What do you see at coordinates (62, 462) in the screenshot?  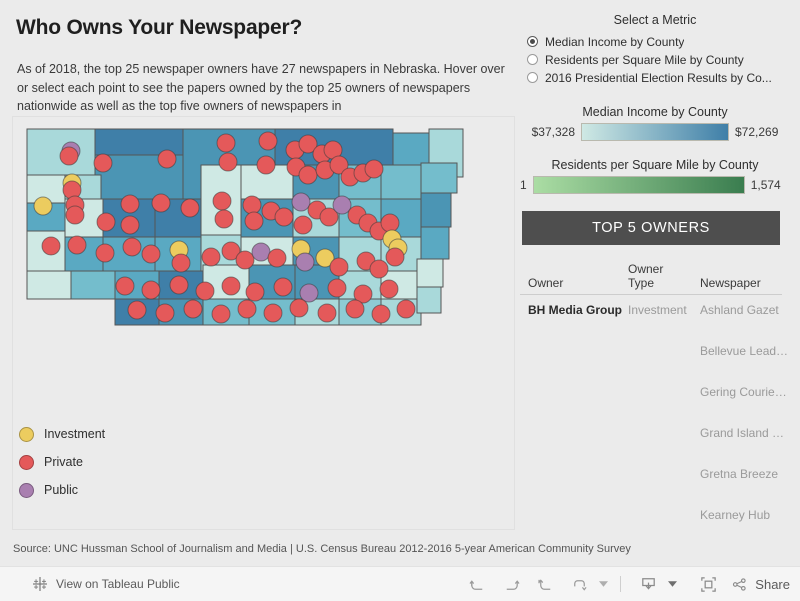 I see `legend-item: Private` at bounding box center [62, 462].